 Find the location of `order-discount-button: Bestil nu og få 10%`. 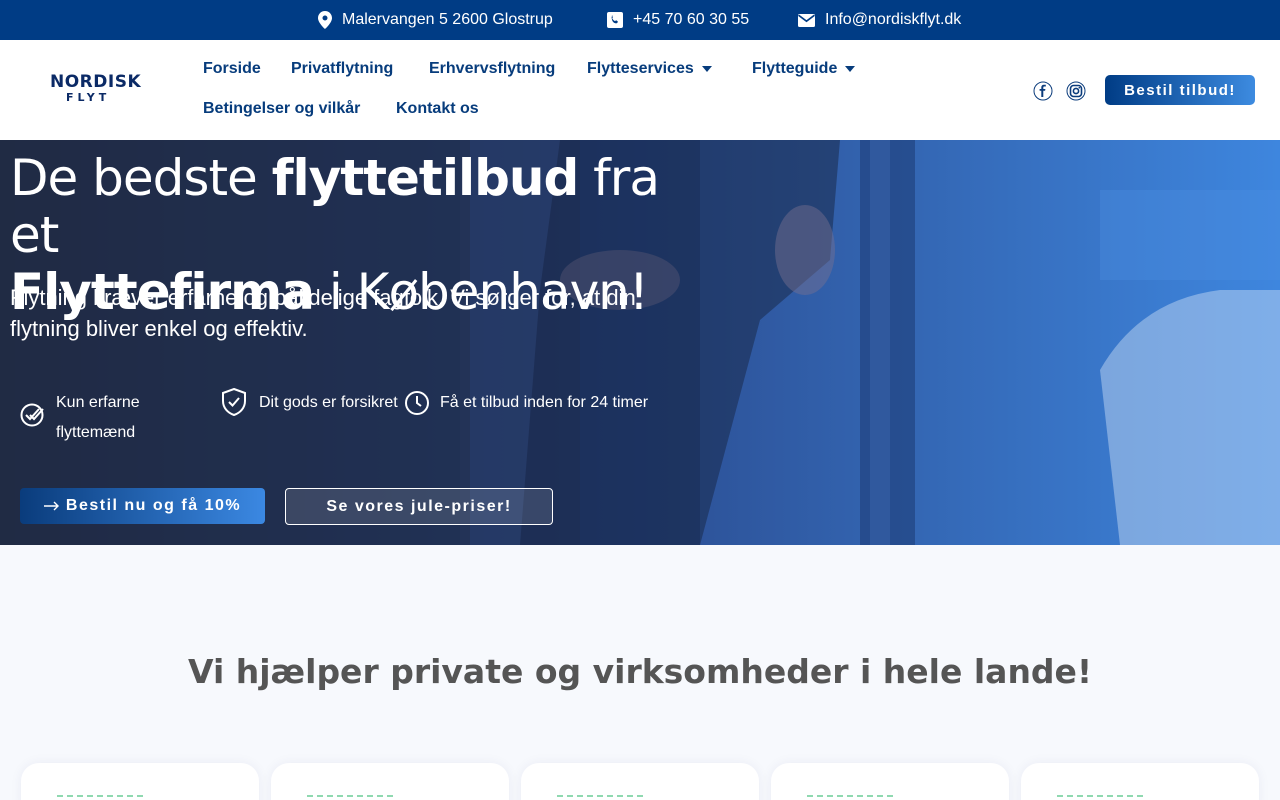

order-discount-button: Bestil nu og få 10% is located at coordinates (142, 506).